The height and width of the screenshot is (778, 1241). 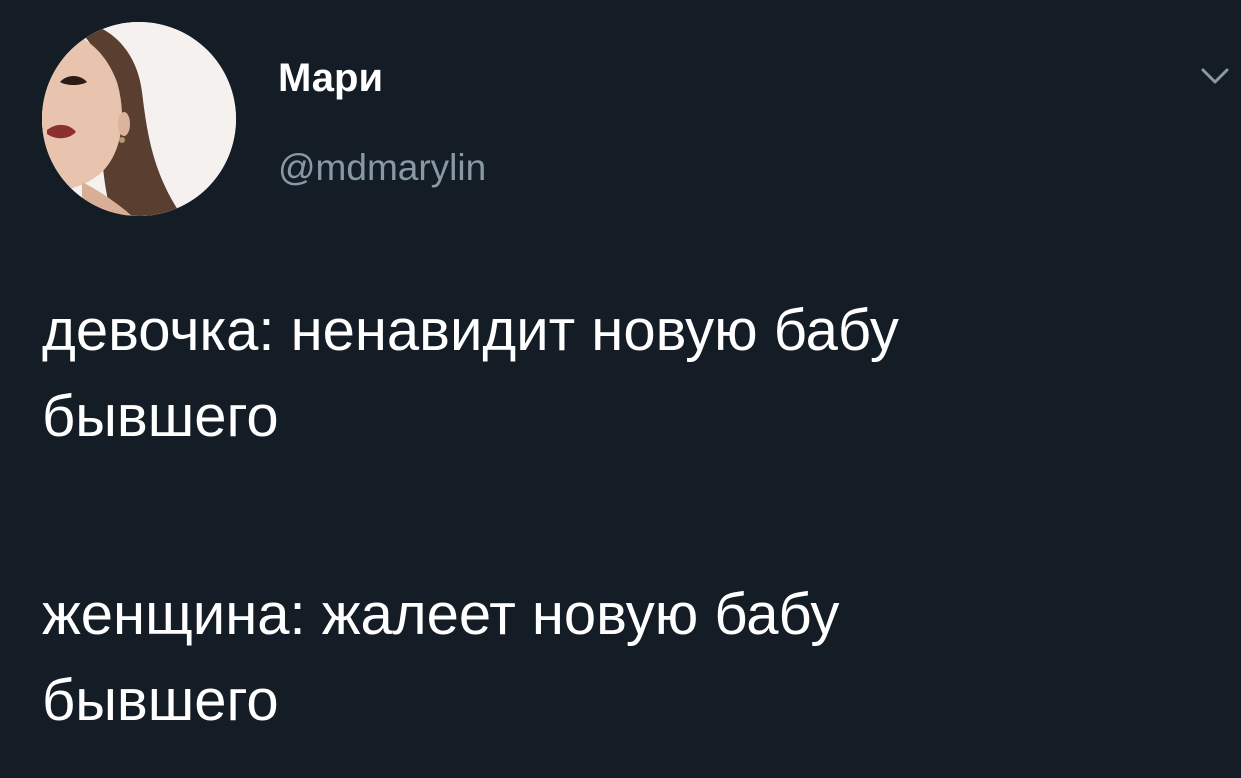 I want to click on chevron-down-icon, so click(x=1215, y=76).